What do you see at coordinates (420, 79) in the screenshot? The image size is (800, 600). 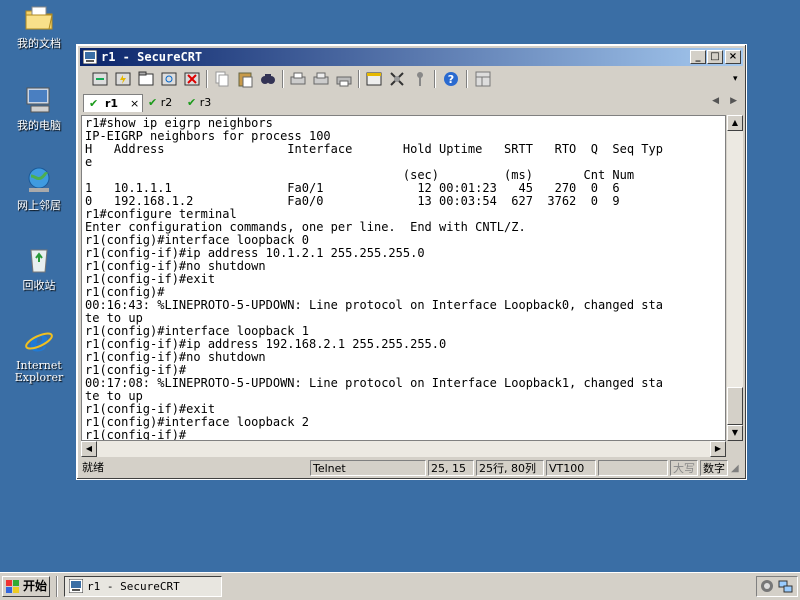 I see `key-icon` at bounding box center [420, 79].